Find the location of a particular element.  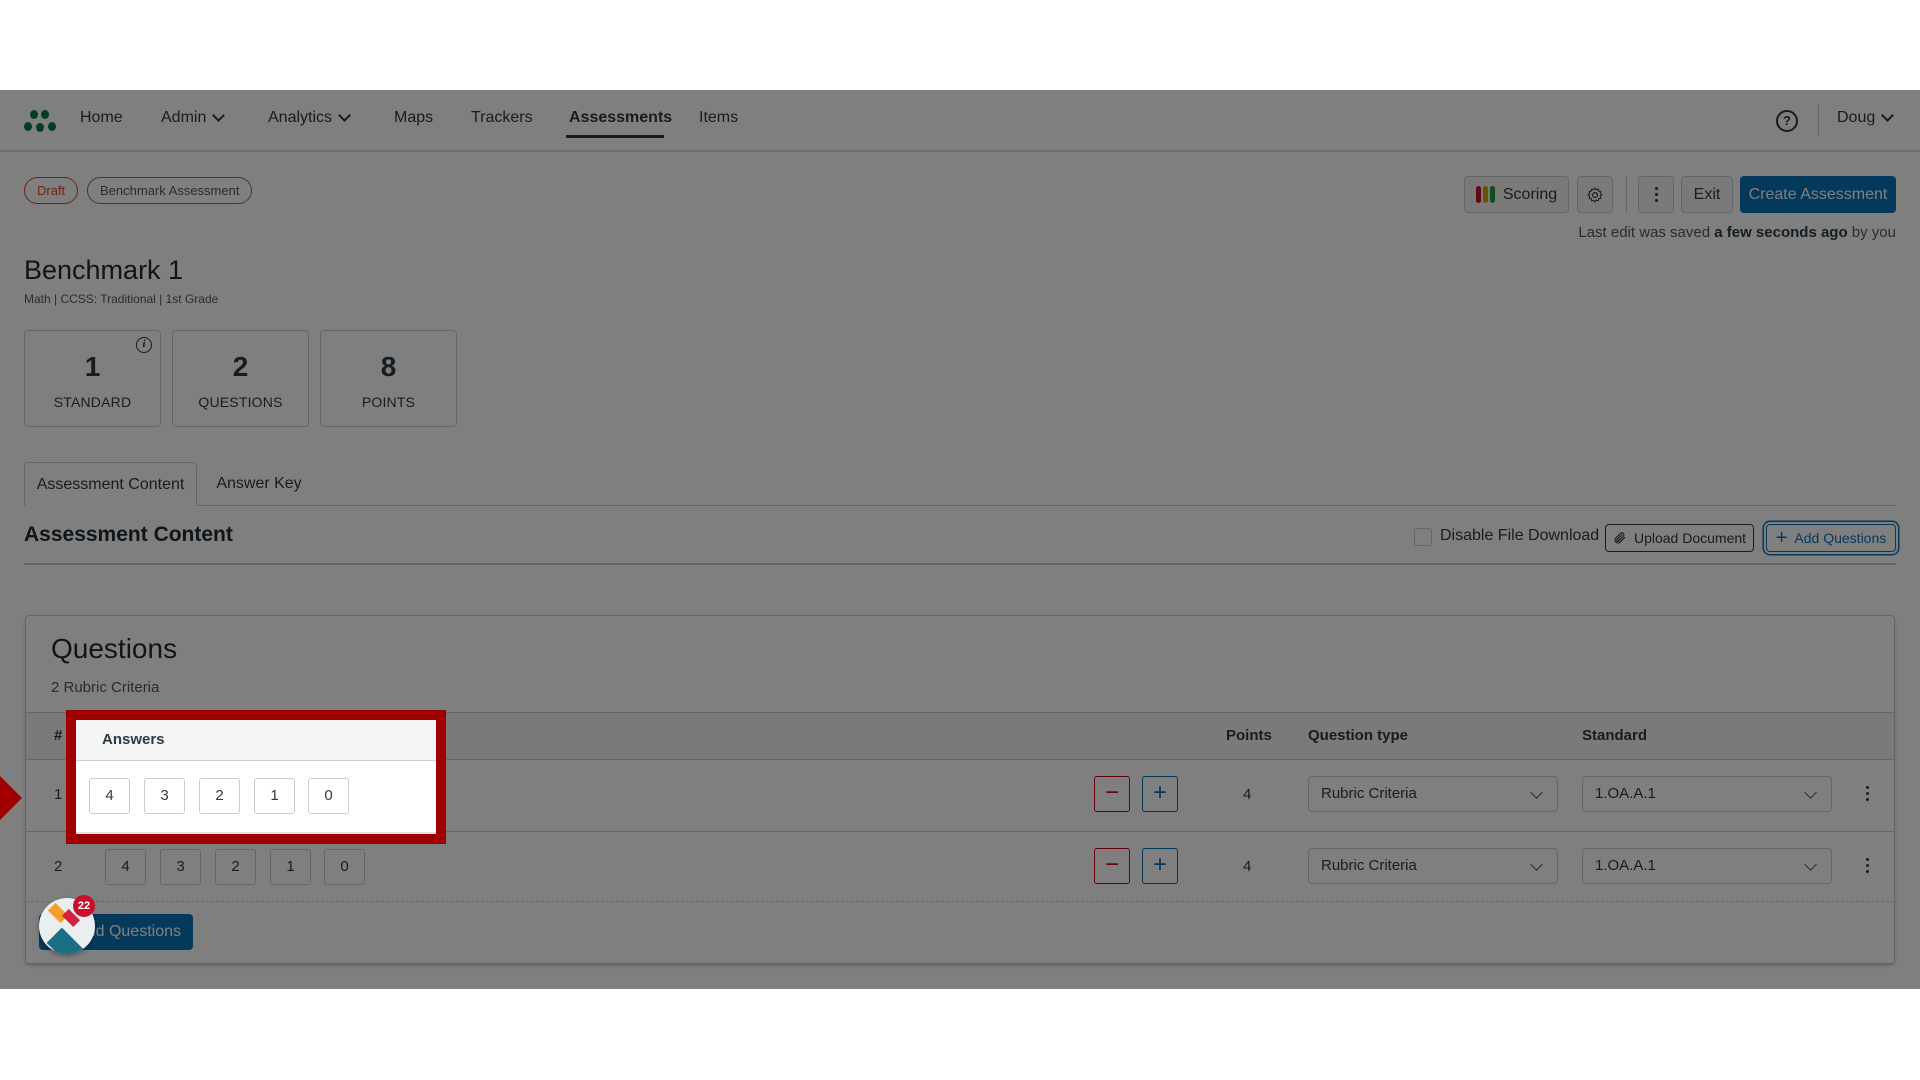

paperclip-icon is located at coordinates (1620, 538).